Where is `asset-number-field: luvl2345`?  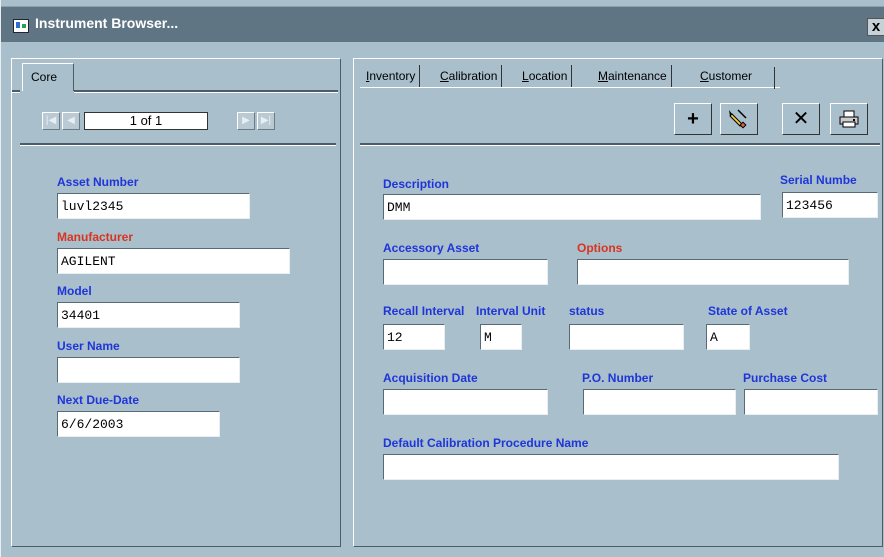
asset-number-field: luvl2345 is located at coordinates (153, 206).